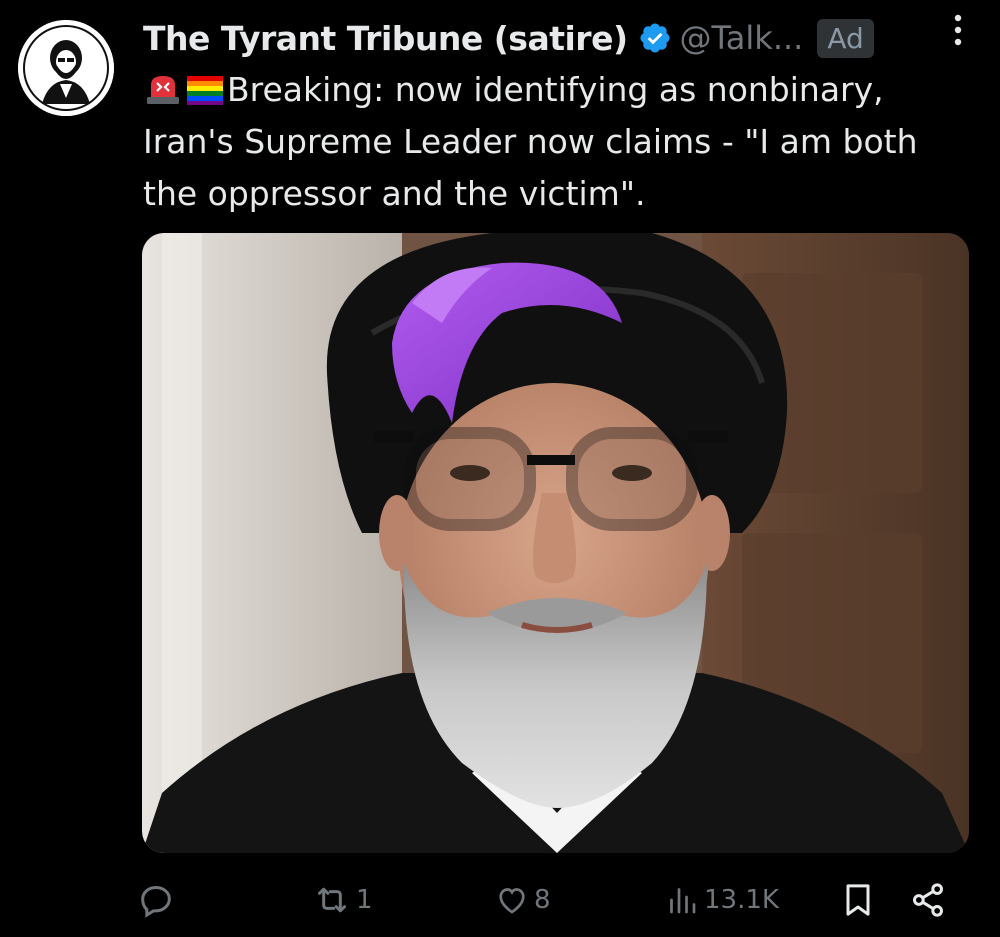 Image resolution: width=1000 pixels, height=937 pixels. Describe the element at coordinates (332, 900) in the screenshot. I see `repost-icon` at that location.